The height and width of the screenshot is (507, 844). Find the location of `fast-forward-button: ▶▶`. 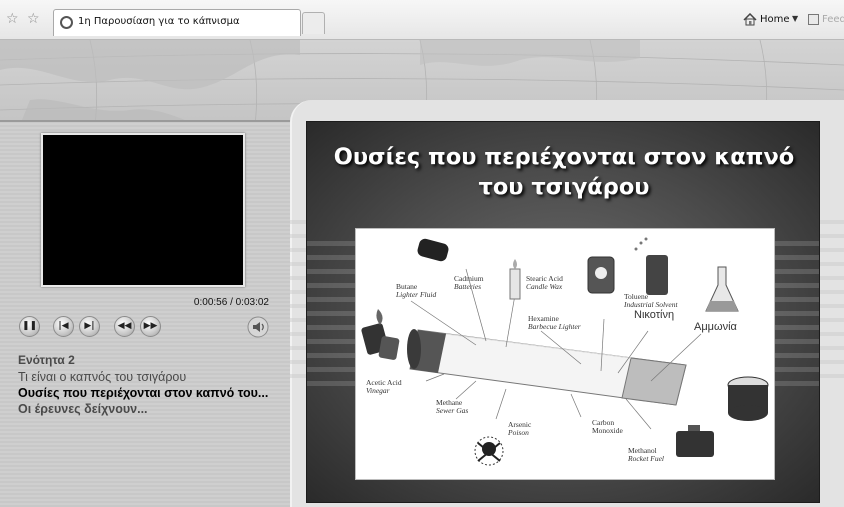

fast-forward-button: ▶▶ is located at coordinates (150, 326).